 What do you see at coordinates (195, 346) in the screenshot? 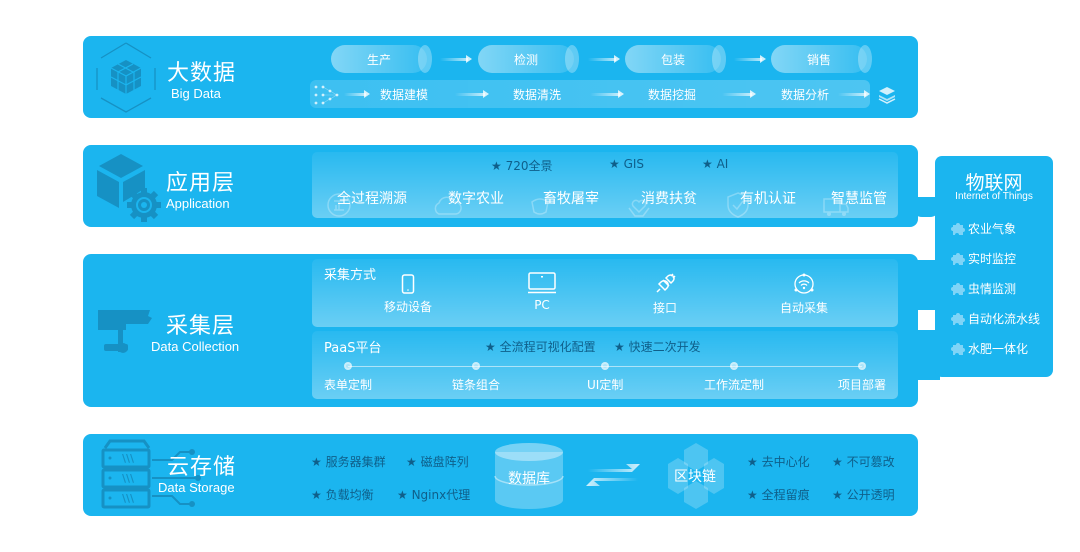
I see `collection-title-en: Data Collection` at bounding box center [195, 346].